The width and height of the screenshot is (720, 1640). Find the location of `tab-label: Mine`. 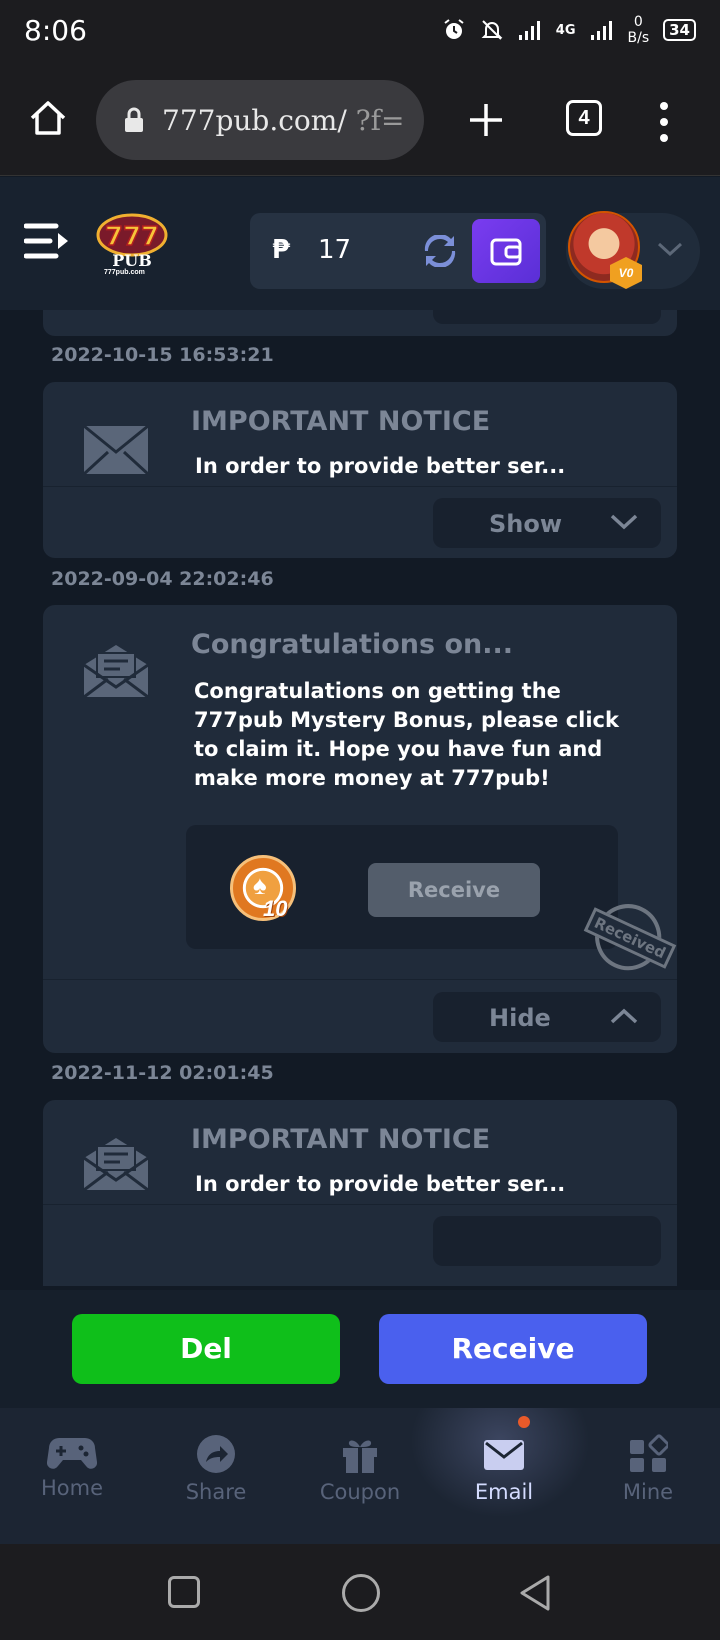

tab-label: Mine is located at coordinates (648, 1492).